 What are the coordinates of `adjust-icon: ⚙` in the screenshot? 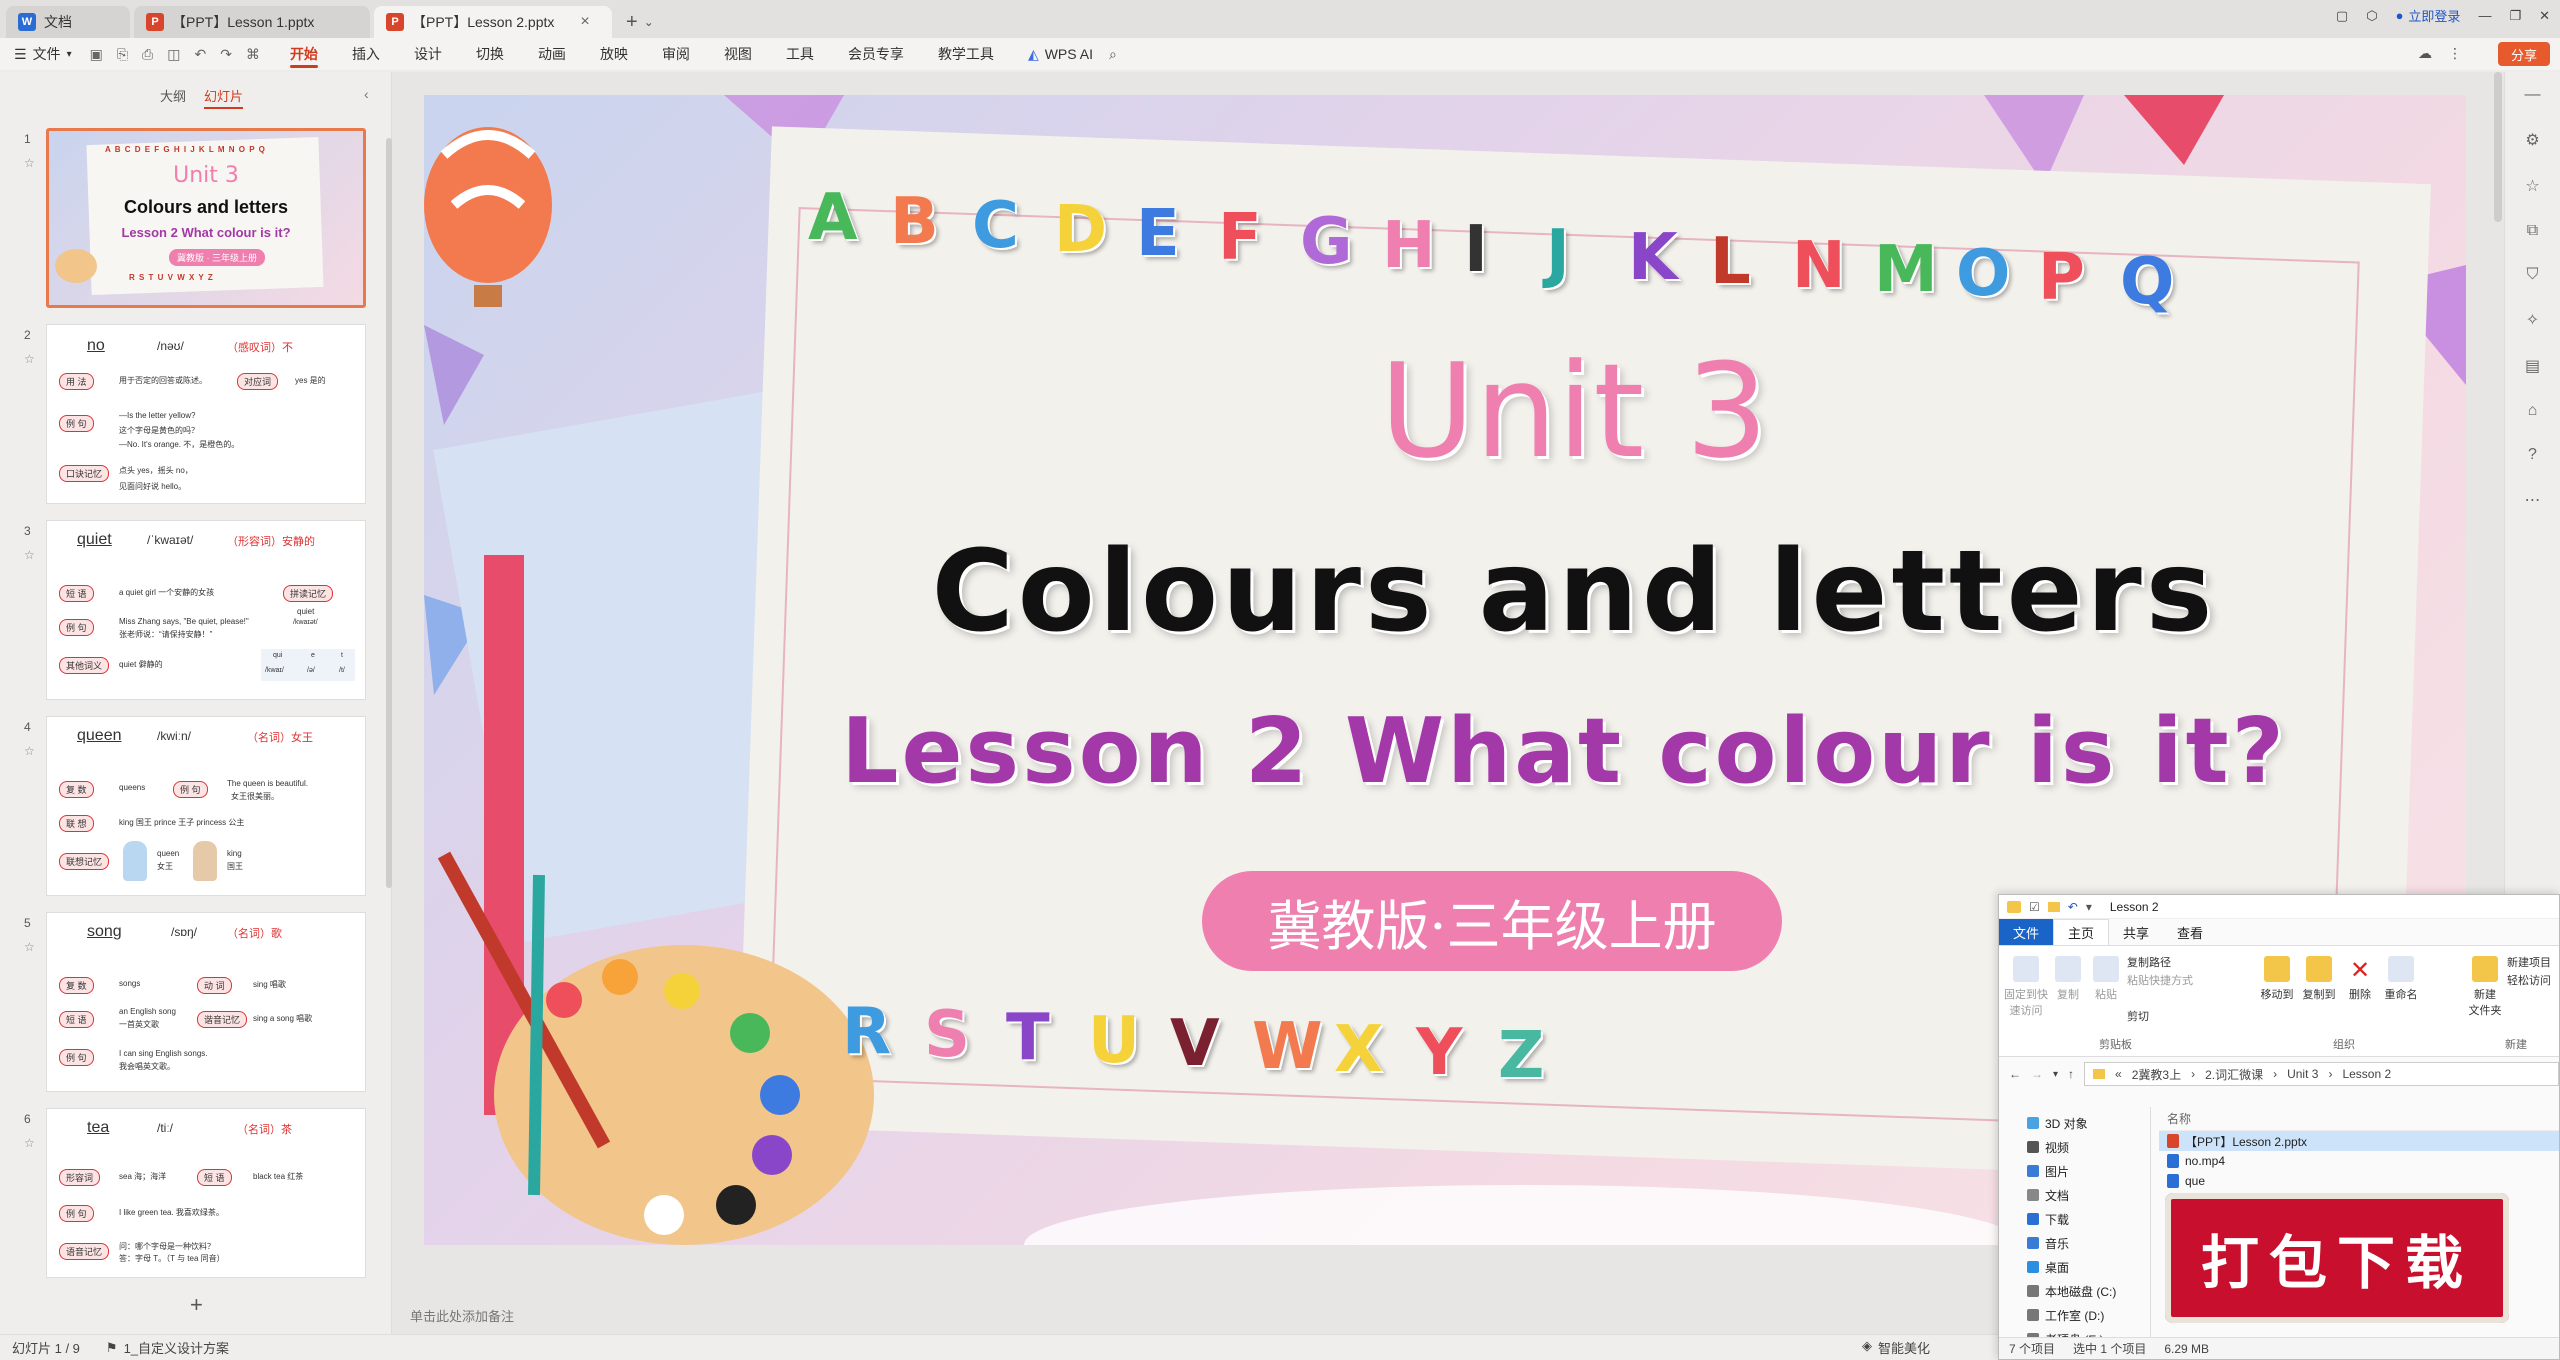 It's located at (2532, 140).